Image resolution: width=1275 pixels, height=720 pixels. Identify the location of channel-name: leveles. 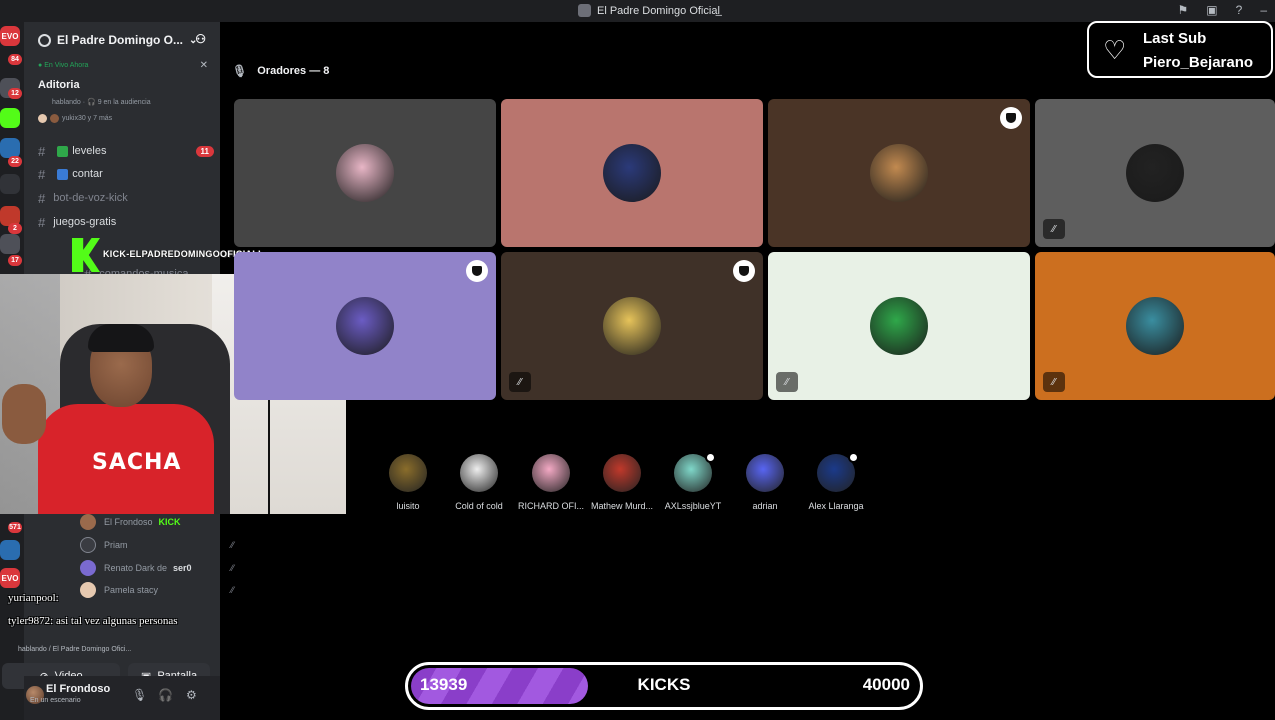
(89, 151).